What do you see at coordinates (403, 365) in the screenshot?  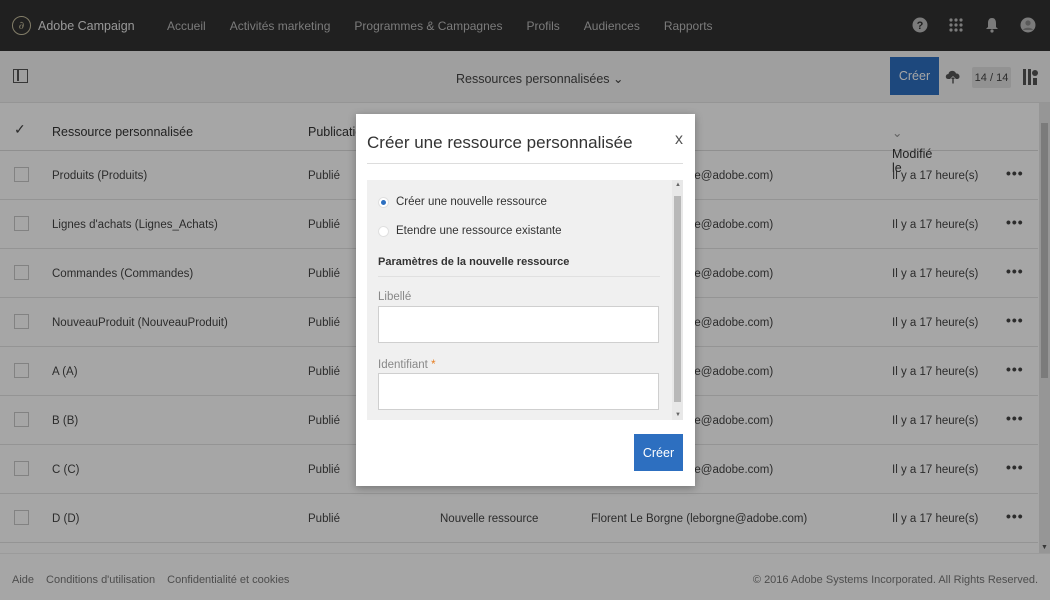 I see `identifier-label-text: Identifiant` at bounding box center [403, 365].